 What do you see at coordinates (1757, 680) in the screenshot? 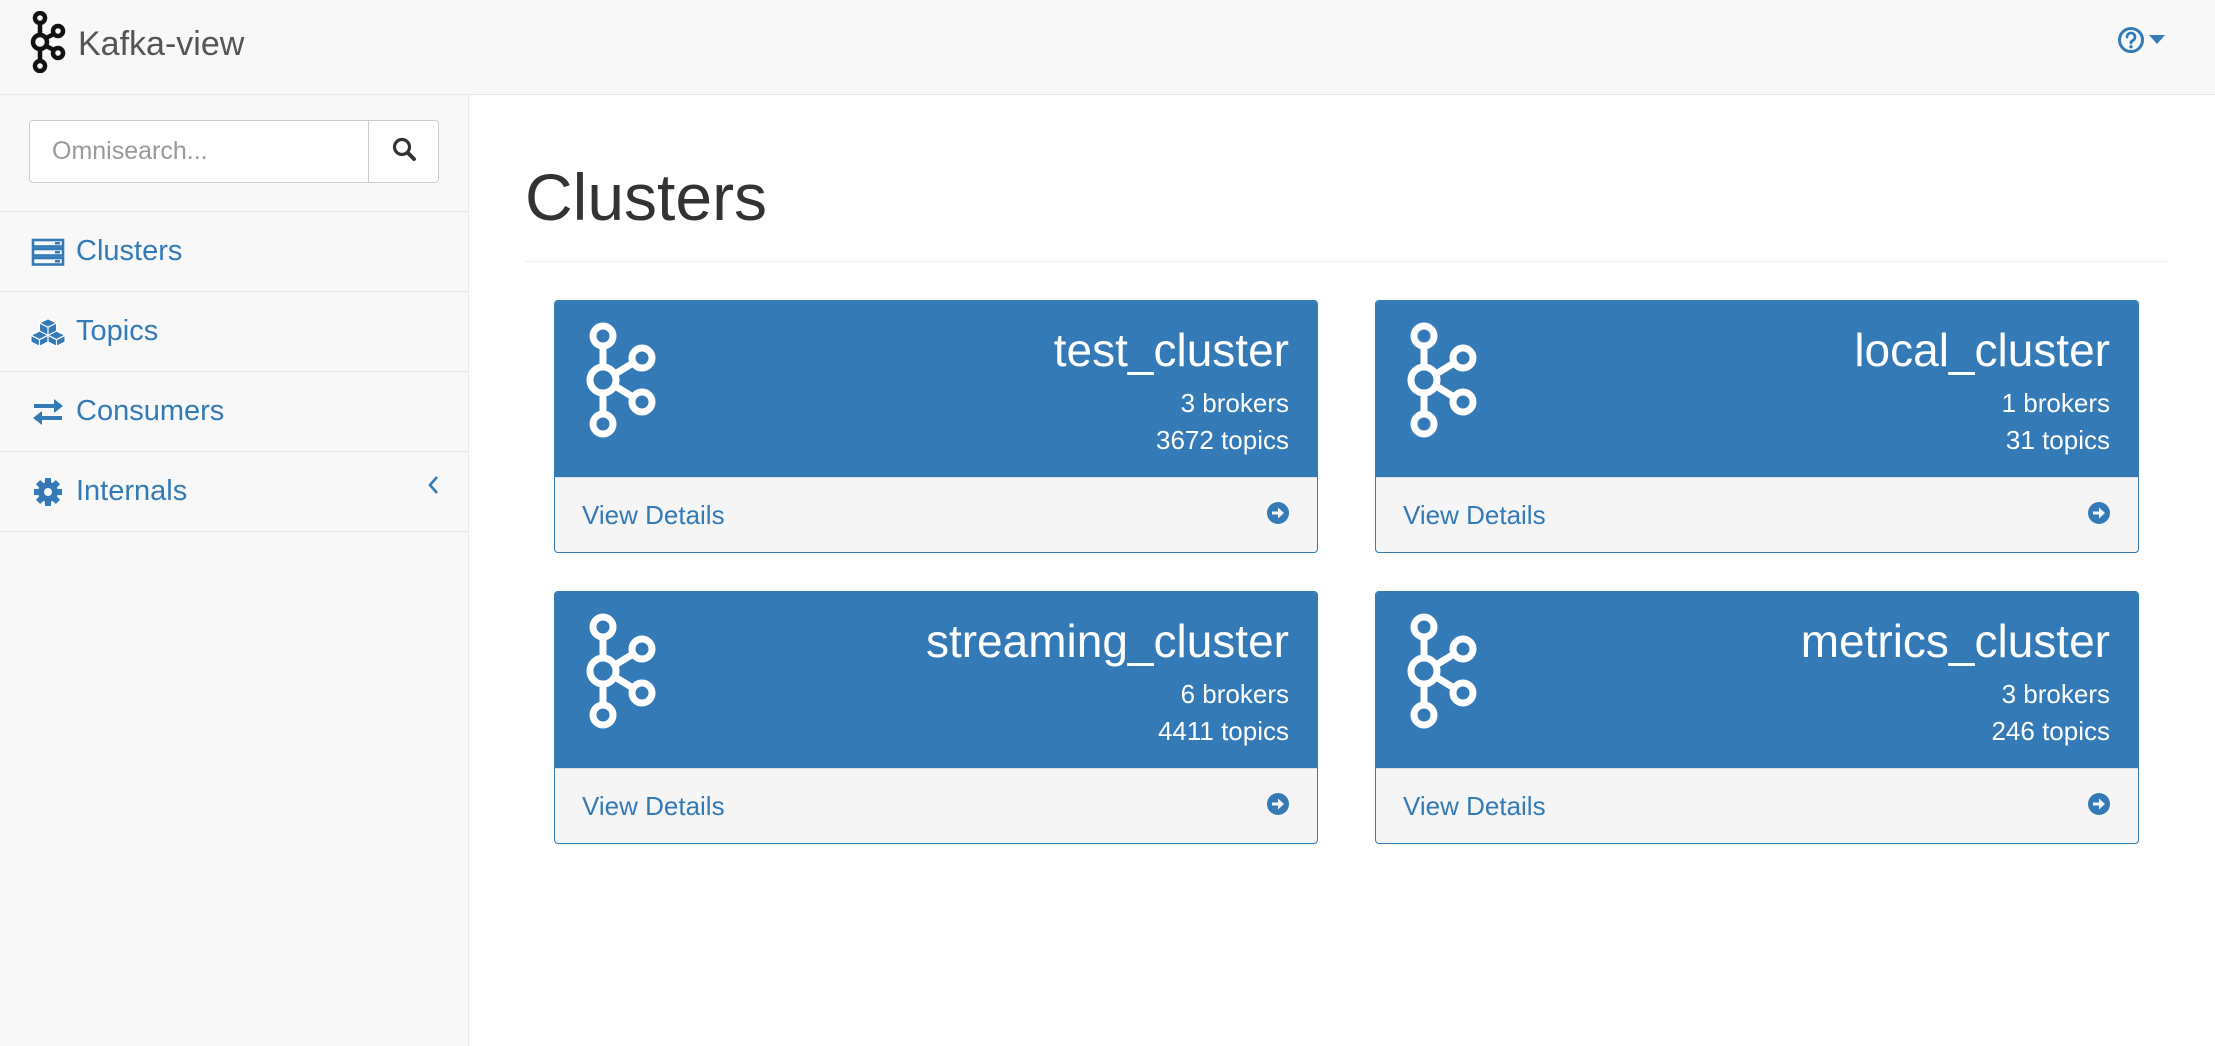
I see `panel-heading: metrics_cluster 3 brokers 246 topics` at bounding box center [1757, 680].